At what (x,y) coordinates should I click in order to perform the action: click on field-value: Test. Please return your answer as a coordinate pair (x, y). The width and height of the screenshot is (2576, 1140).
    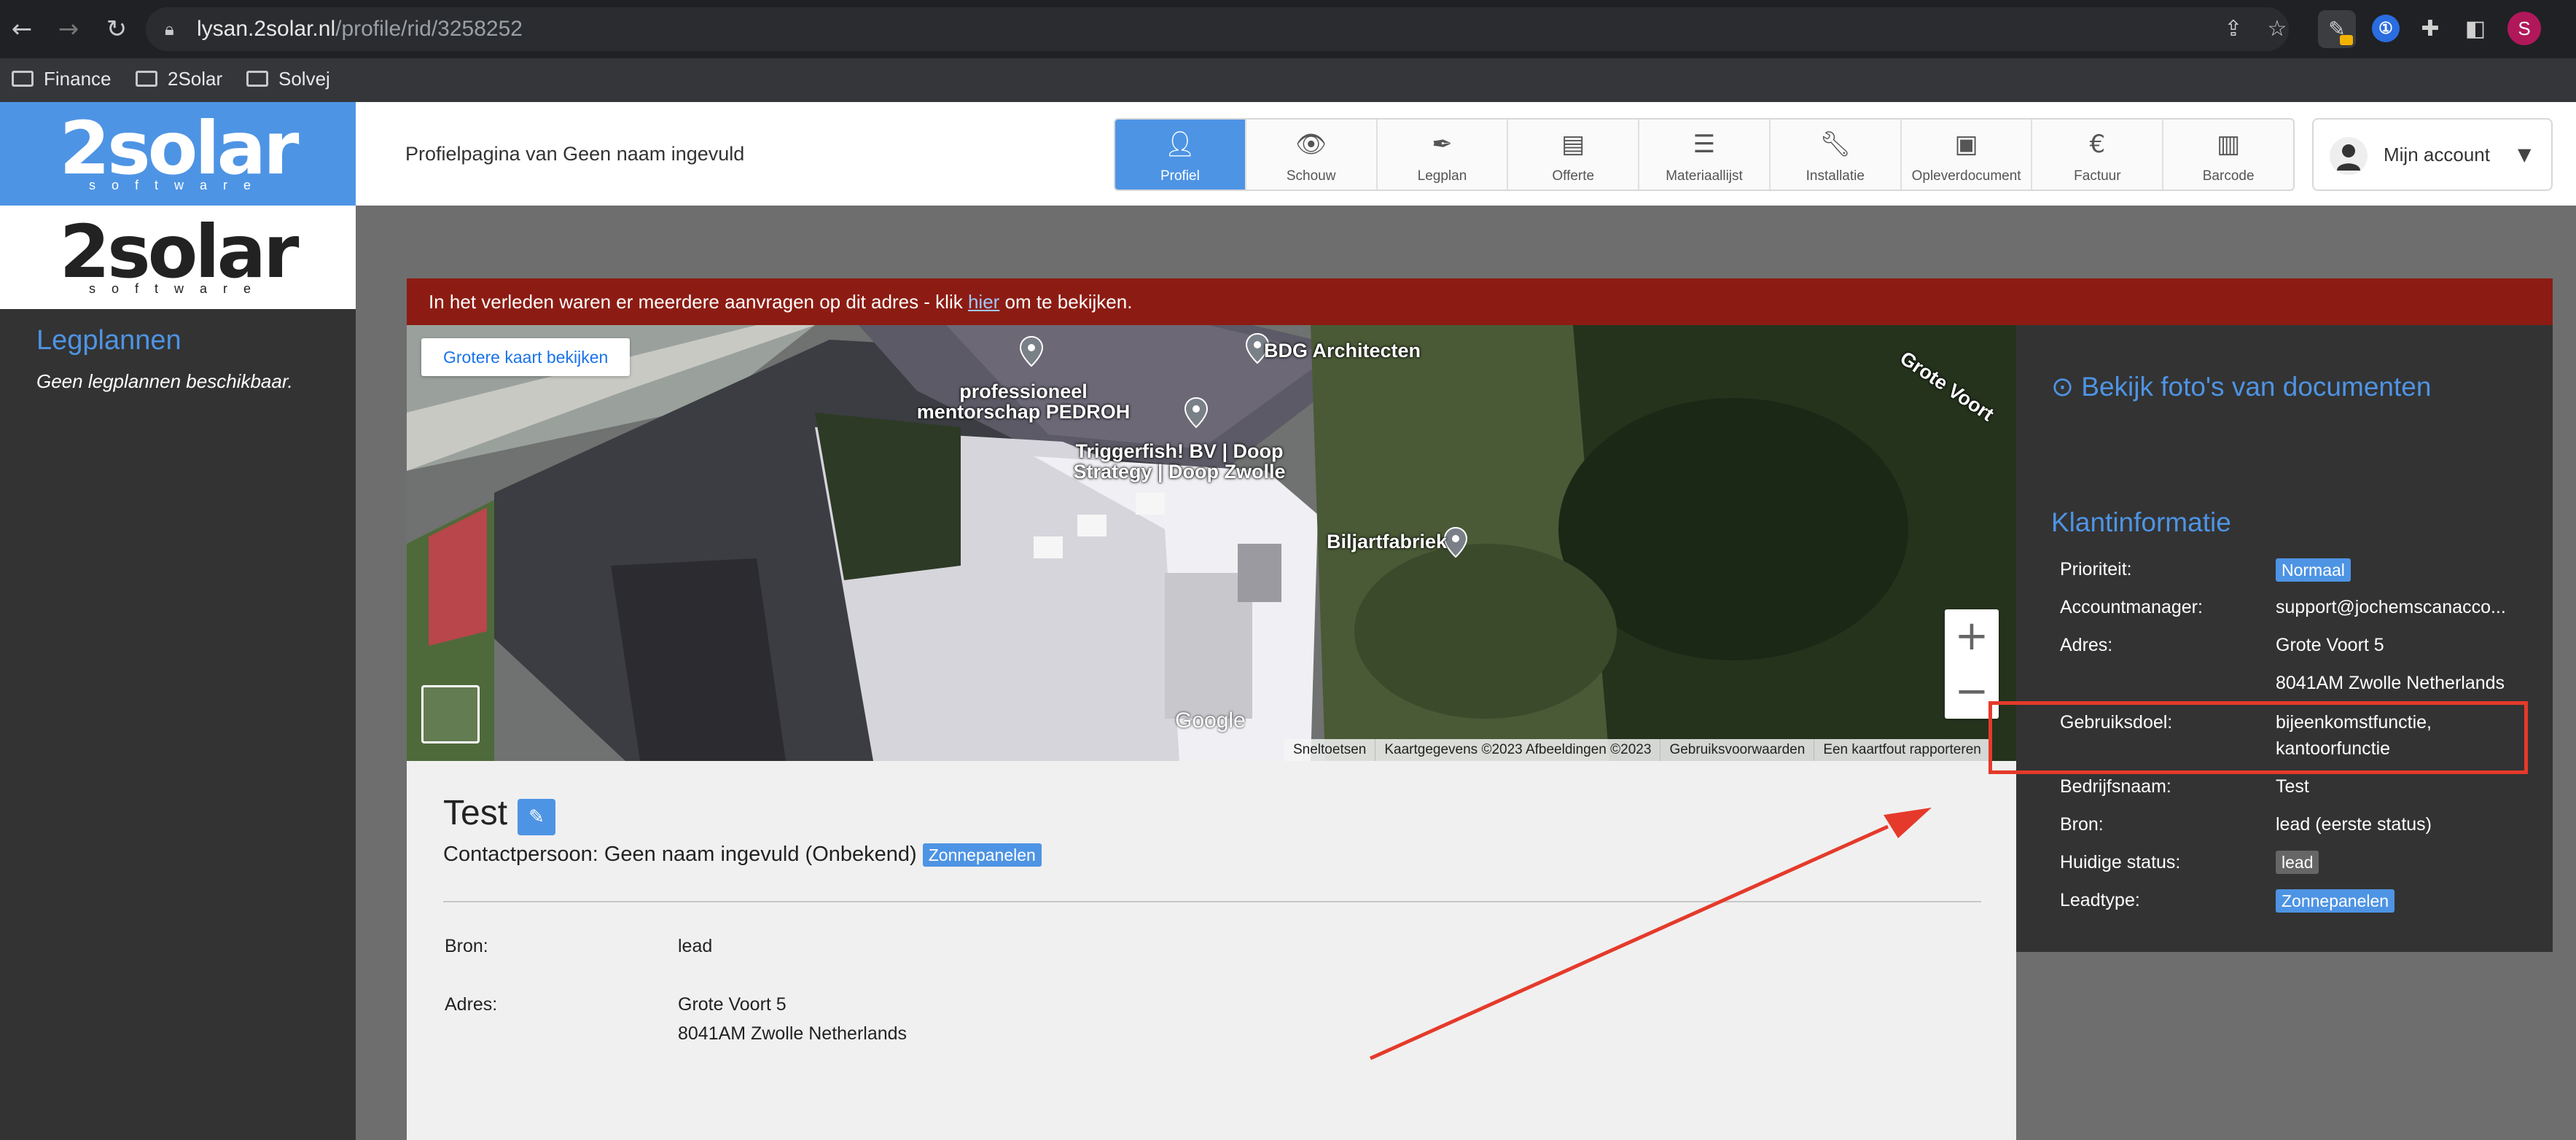
    Looking at the image, I should click on (2292, 787).